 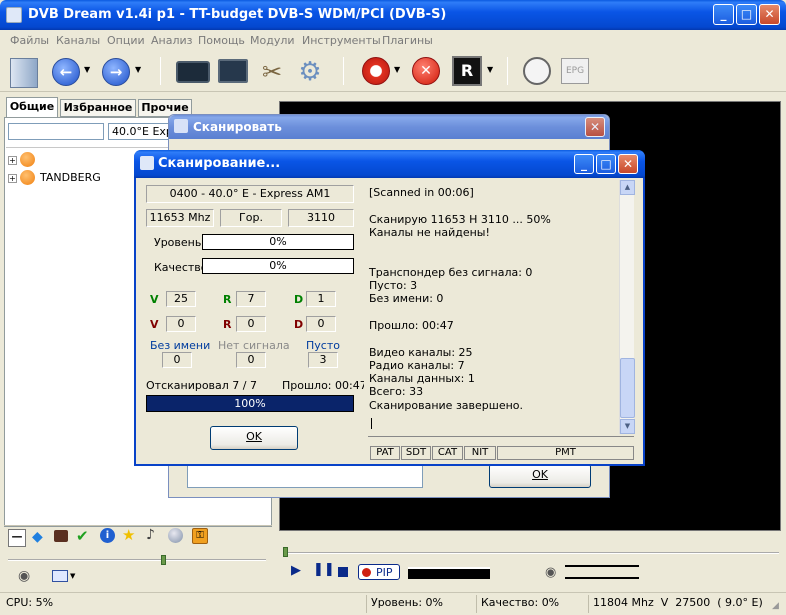 What do you see at coordinates (723, 14) in the screenshot?
I see `minimize-button: _` at bounding box center [723, 14].